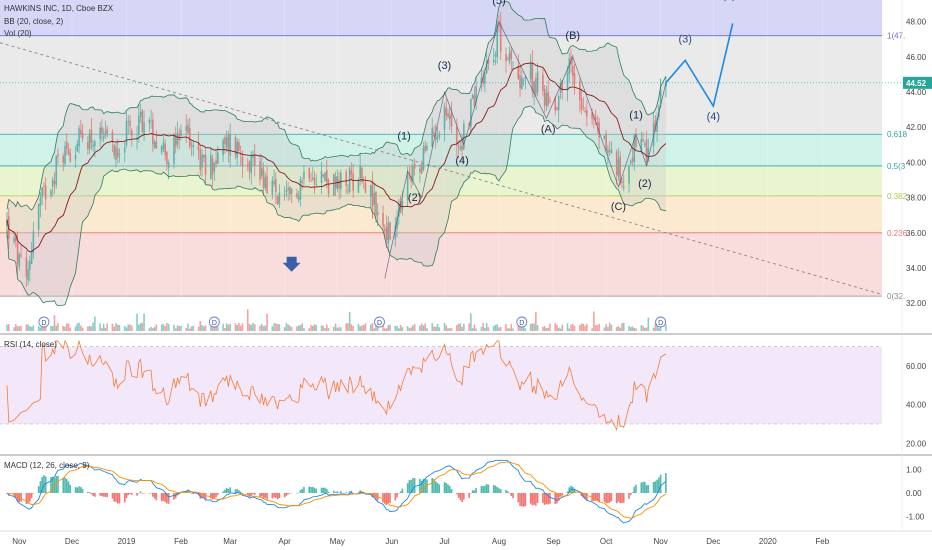 The width and height of the screenshot is (932, 550). I want to click on rsi-indicator-label: RSI (14, close), so click(30, 345).